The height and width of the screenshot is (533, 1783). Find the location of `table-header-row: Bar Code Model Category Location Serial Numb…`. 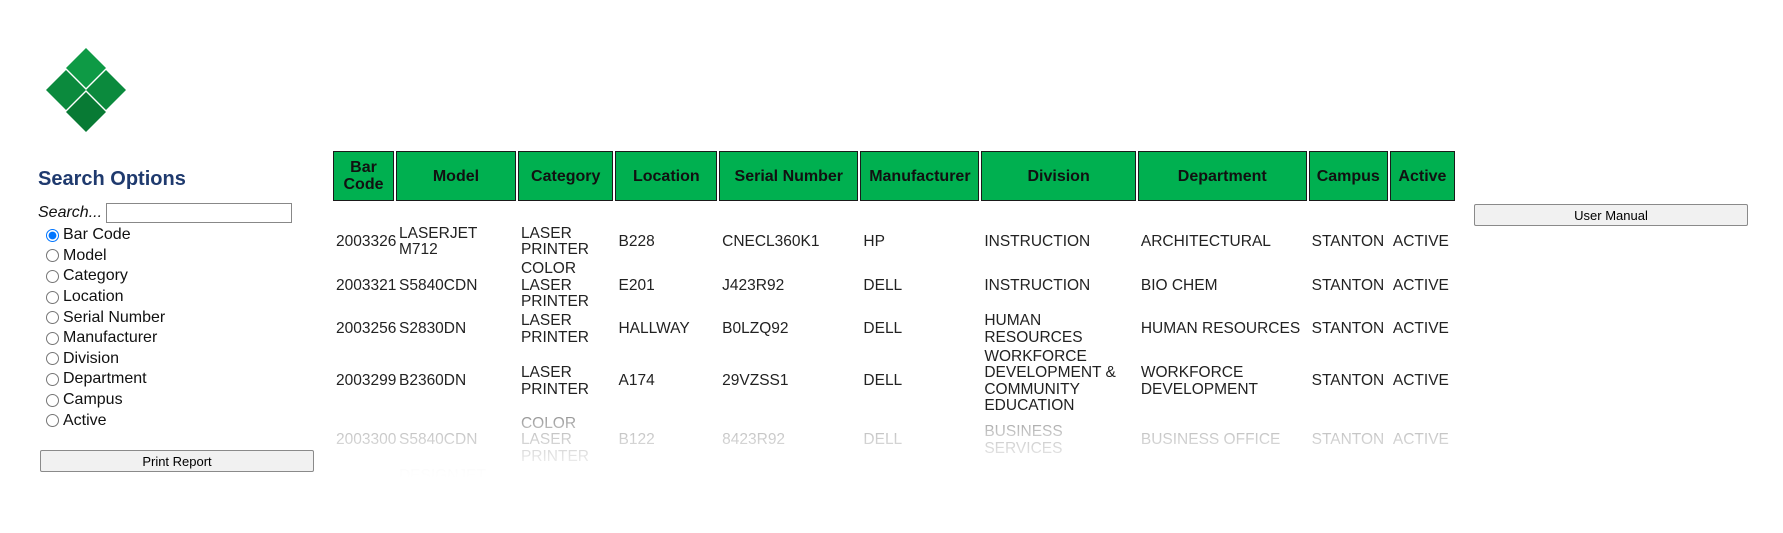

table-header-row: Bar Code Model Category Location Serial Numb… is located at coordinates (894, 176).